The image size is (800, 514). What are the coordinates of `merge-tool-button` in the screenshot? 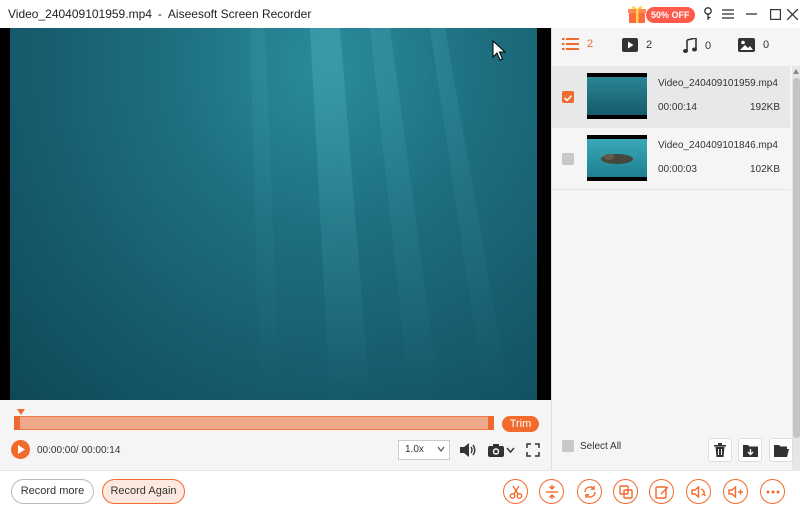 It's located at (551, 491).